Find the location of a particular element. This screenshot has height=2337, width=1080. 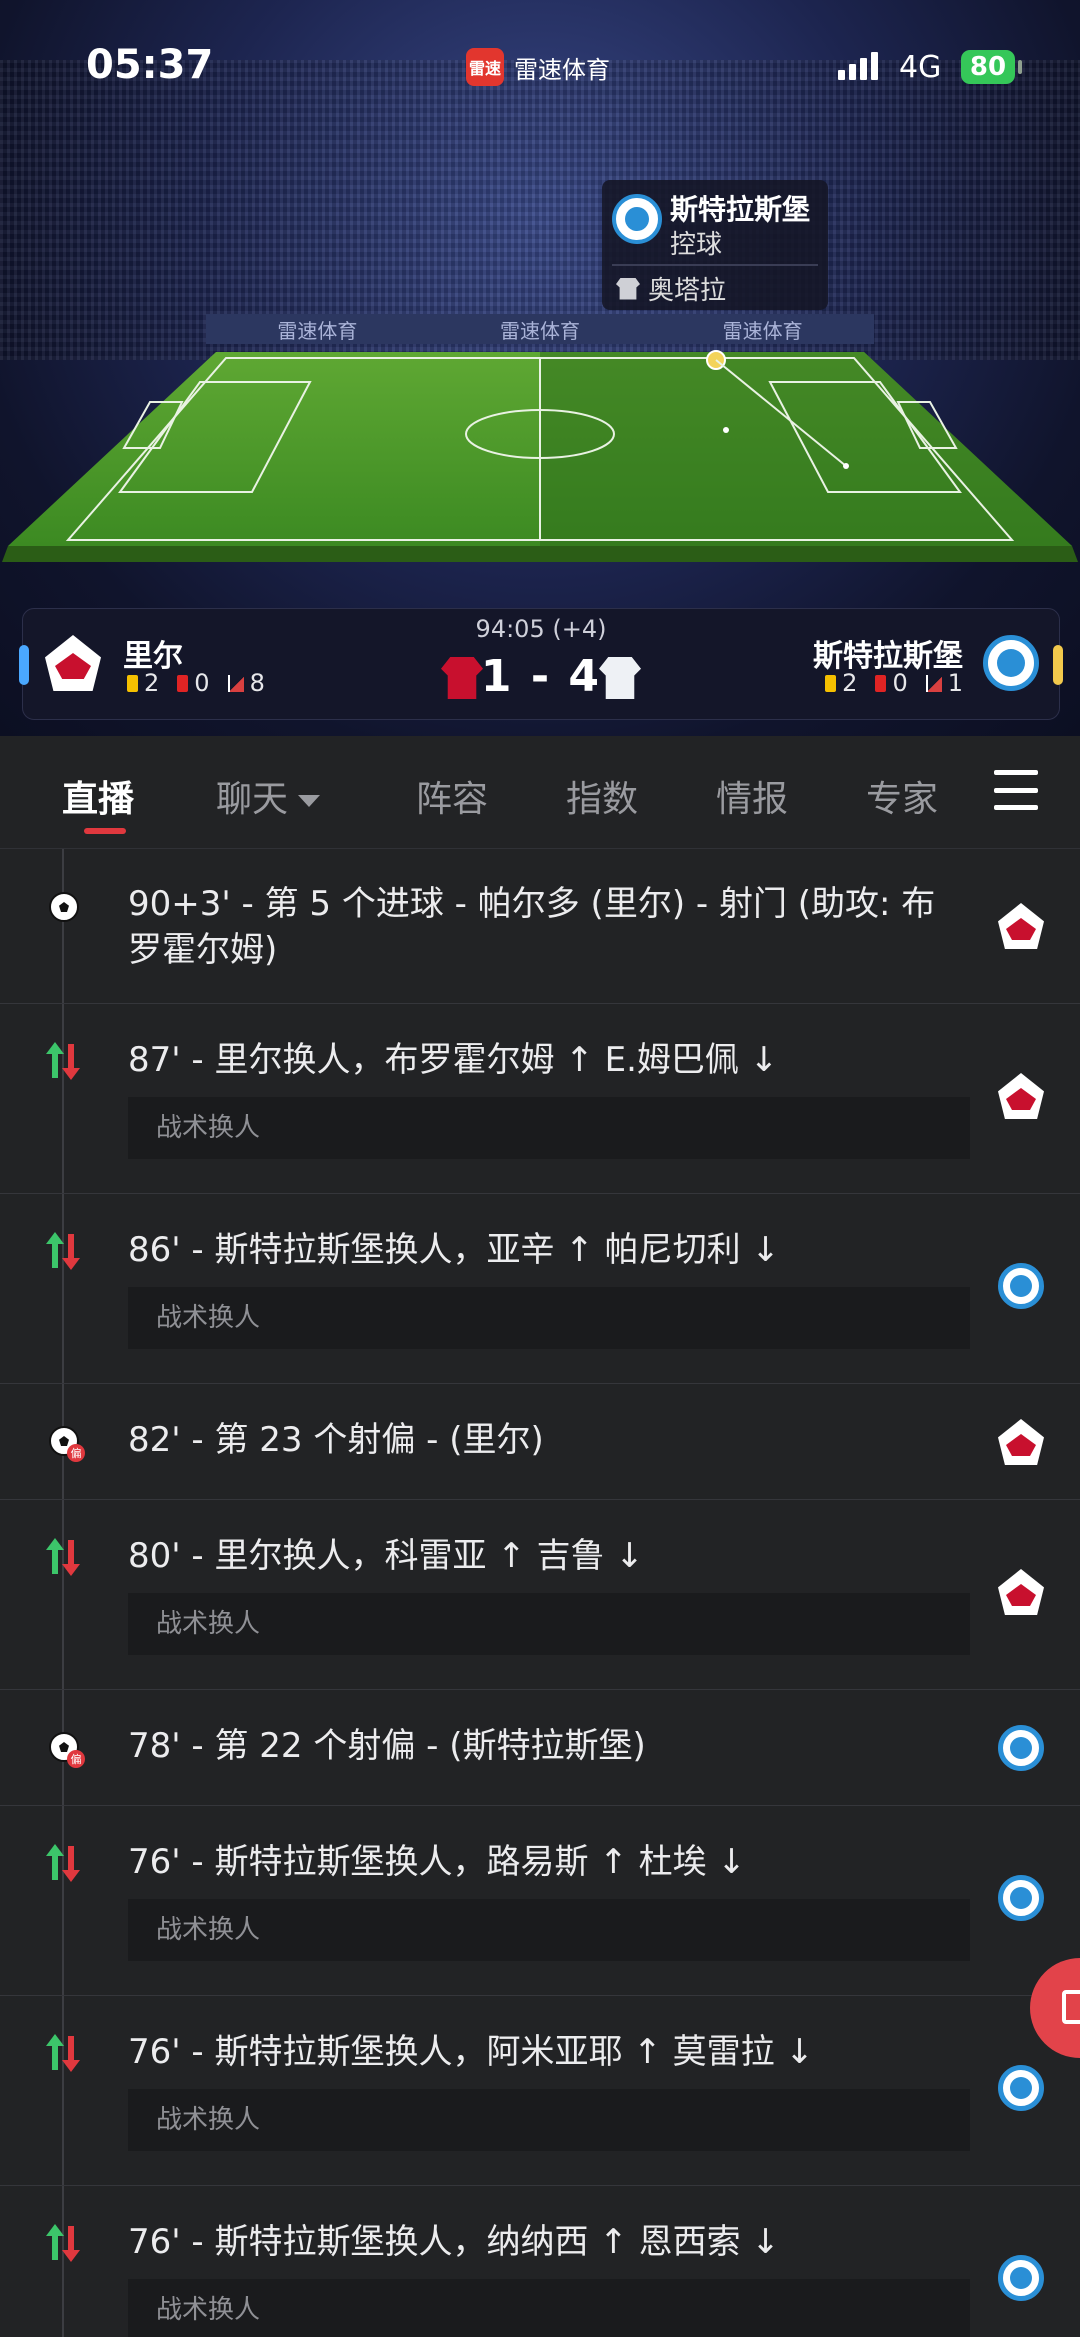

away-corners: 1 is located at coordinates (955, 683).